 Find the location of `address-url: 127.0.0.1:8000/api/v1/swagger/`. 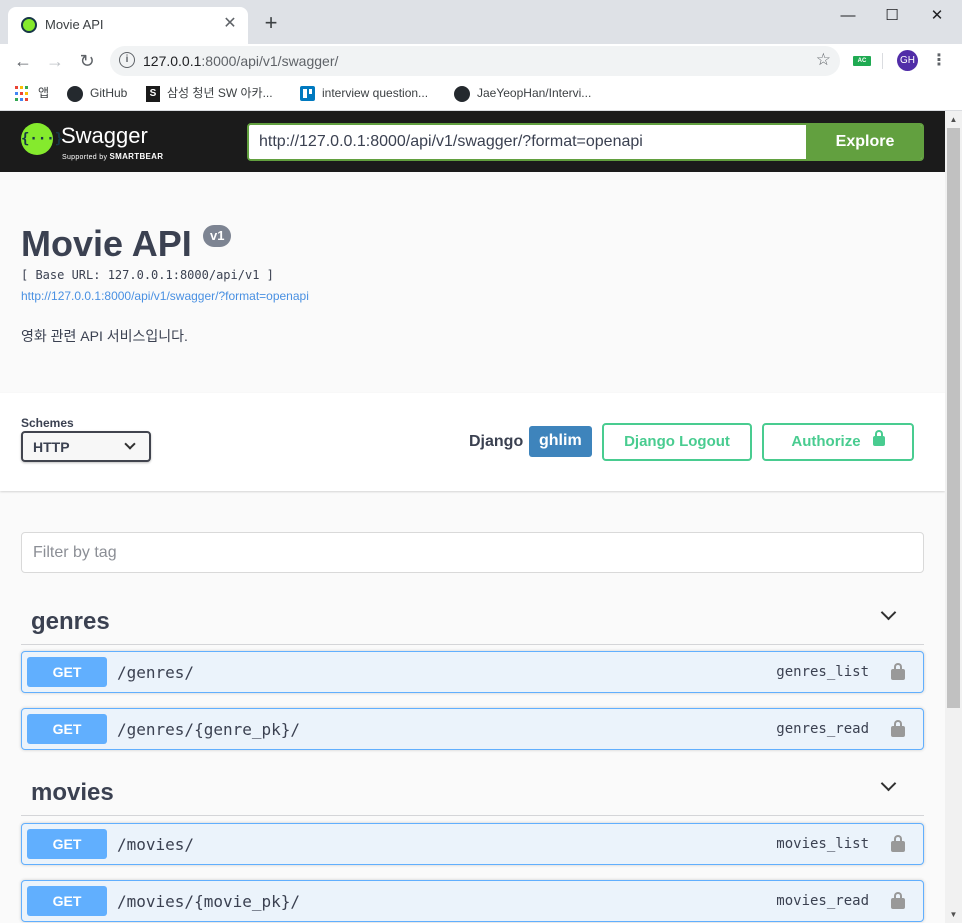

address-url: 127.0.0.1:8000/api/v1/swagger/ is located at coordinates (240, 61).